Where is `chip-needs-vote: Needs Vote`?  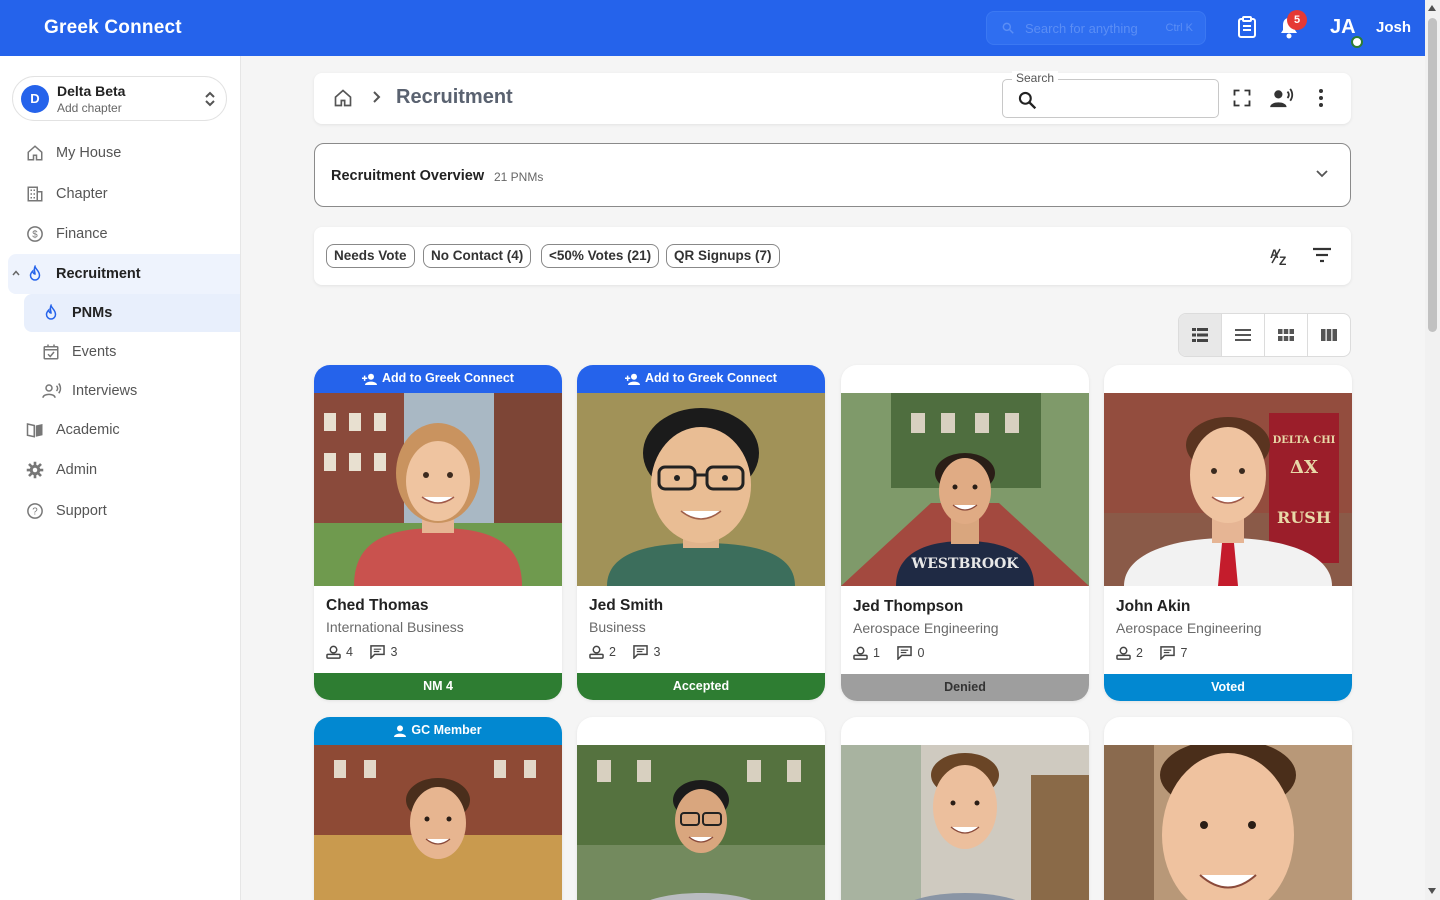 chip-needs-vote: Needs Vote is located at coordinates (370, 256).